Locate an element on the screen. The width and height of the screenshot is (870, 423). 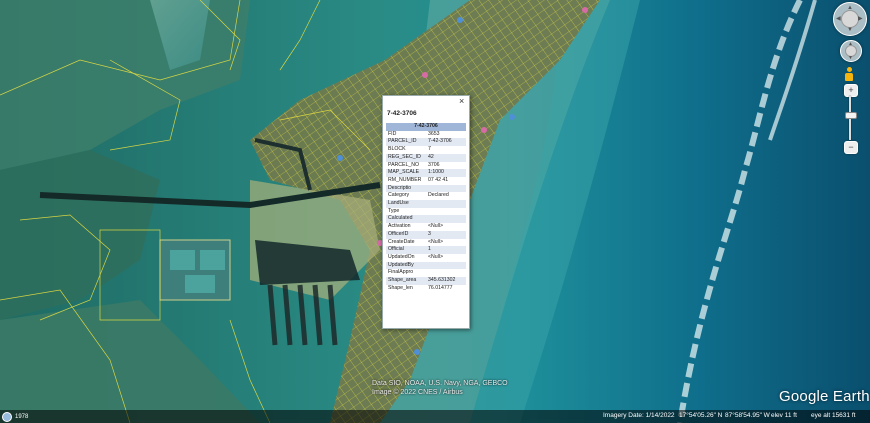
attribute-key: UpdatedBy is located at coordinates (406, 265).